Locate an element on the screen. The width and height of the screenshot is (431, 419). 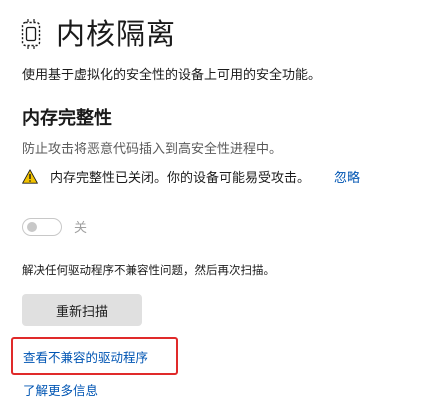
rescan-button: 重新扫描 is located at coordinates (82, 310).